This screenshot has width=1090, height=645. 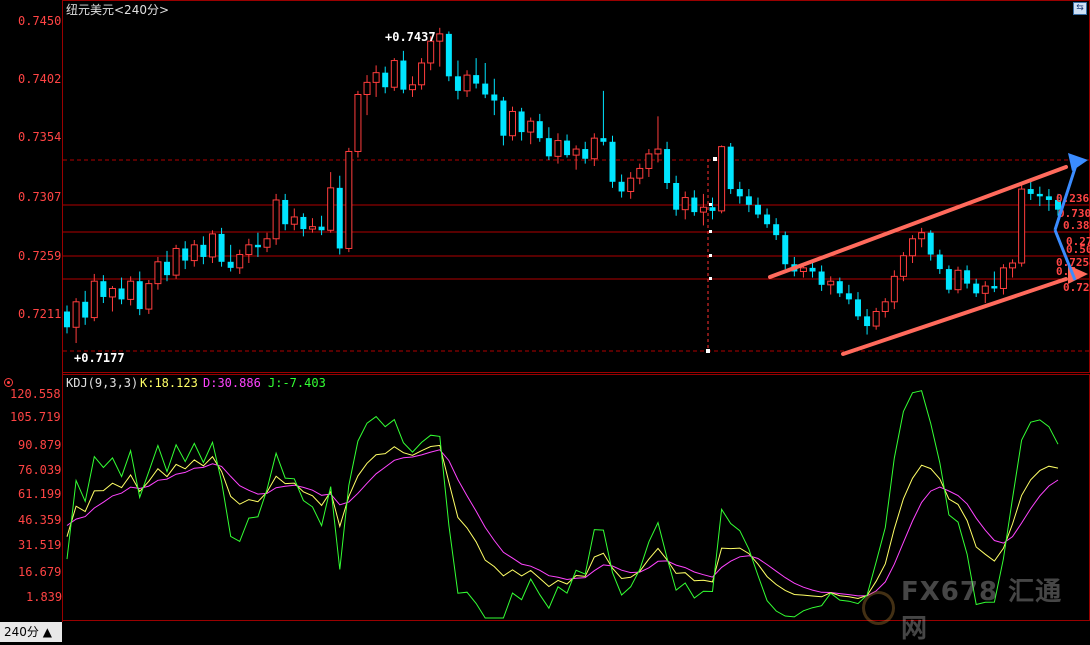 I want to click on kdj-tick: 90.879, so click(x=39, y=445).